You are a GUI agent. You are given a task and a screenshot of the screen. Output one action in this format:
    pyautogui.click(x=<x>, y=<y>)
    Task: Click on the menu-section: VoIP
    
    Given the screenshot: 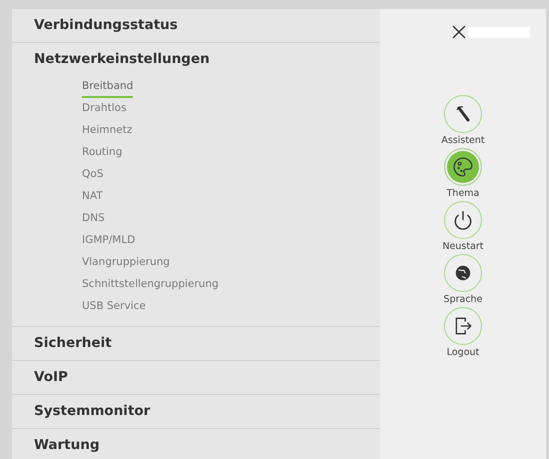 What is the action you would take?
    pyautogui.click(x=196, y=377)
    